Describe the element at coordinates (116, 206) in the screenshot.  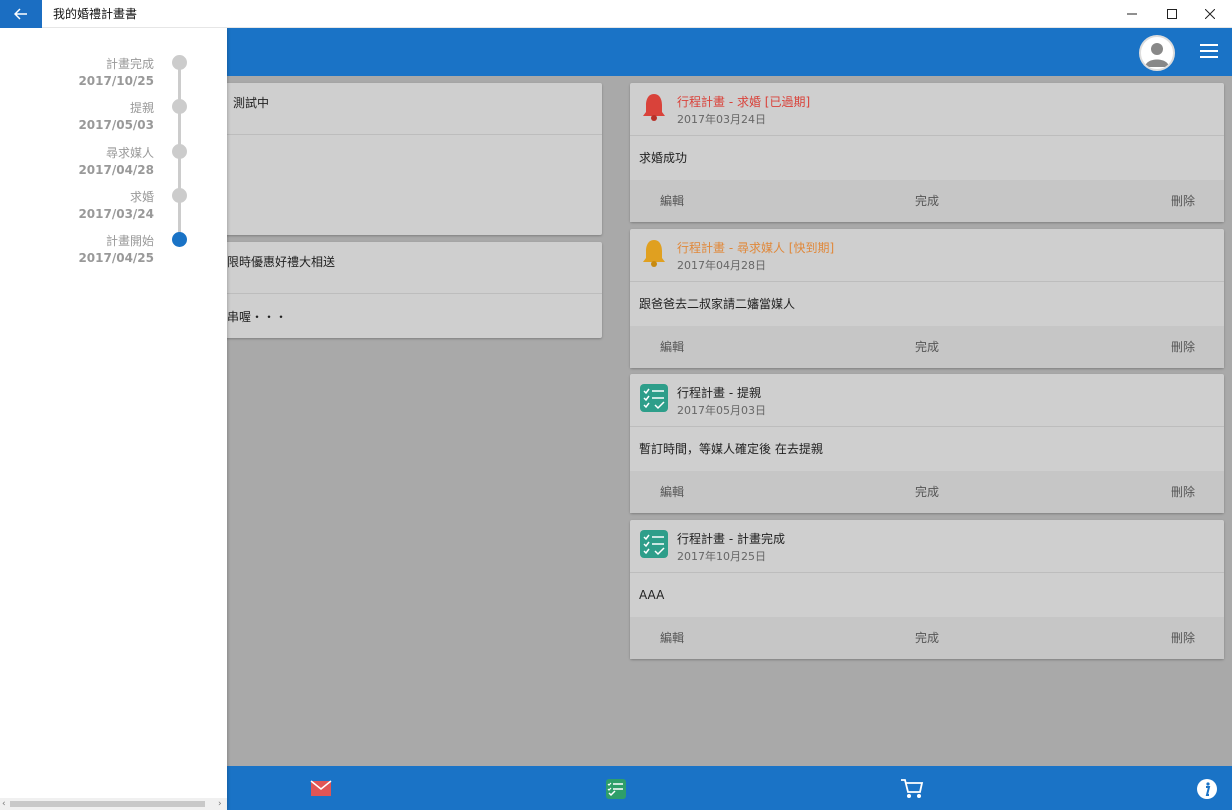
I see `timeline-item: 求婚 2017/03/24` at that location.